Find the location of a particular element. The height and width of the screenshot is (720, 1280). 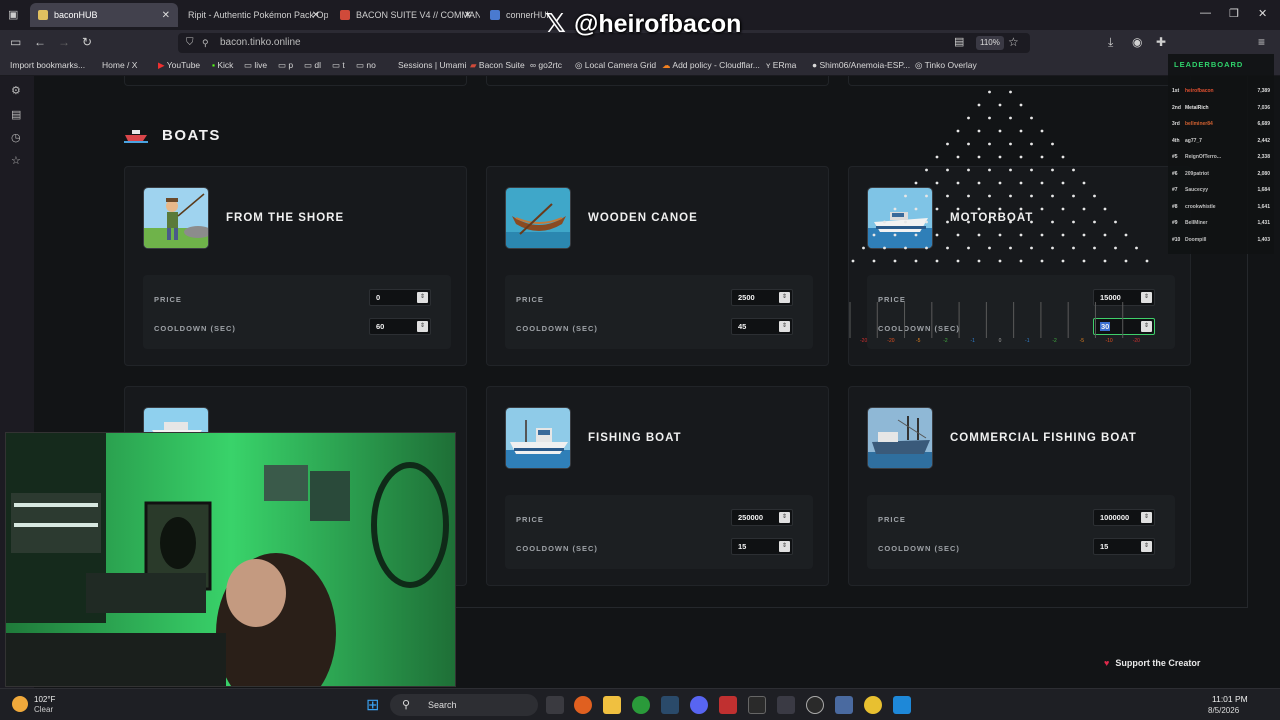

back-icon: ← is located at coordinates (40, 42).